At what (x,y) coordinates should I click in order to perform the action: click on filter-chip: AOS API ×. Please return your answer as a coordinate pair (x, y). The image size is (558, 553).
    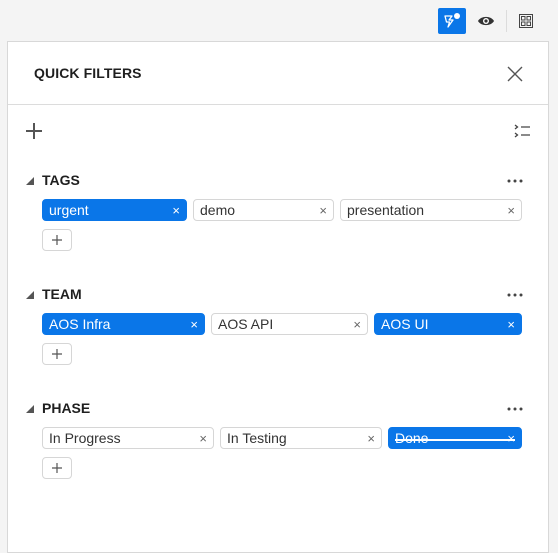
    Looking at the image, I should click on (289, 324).